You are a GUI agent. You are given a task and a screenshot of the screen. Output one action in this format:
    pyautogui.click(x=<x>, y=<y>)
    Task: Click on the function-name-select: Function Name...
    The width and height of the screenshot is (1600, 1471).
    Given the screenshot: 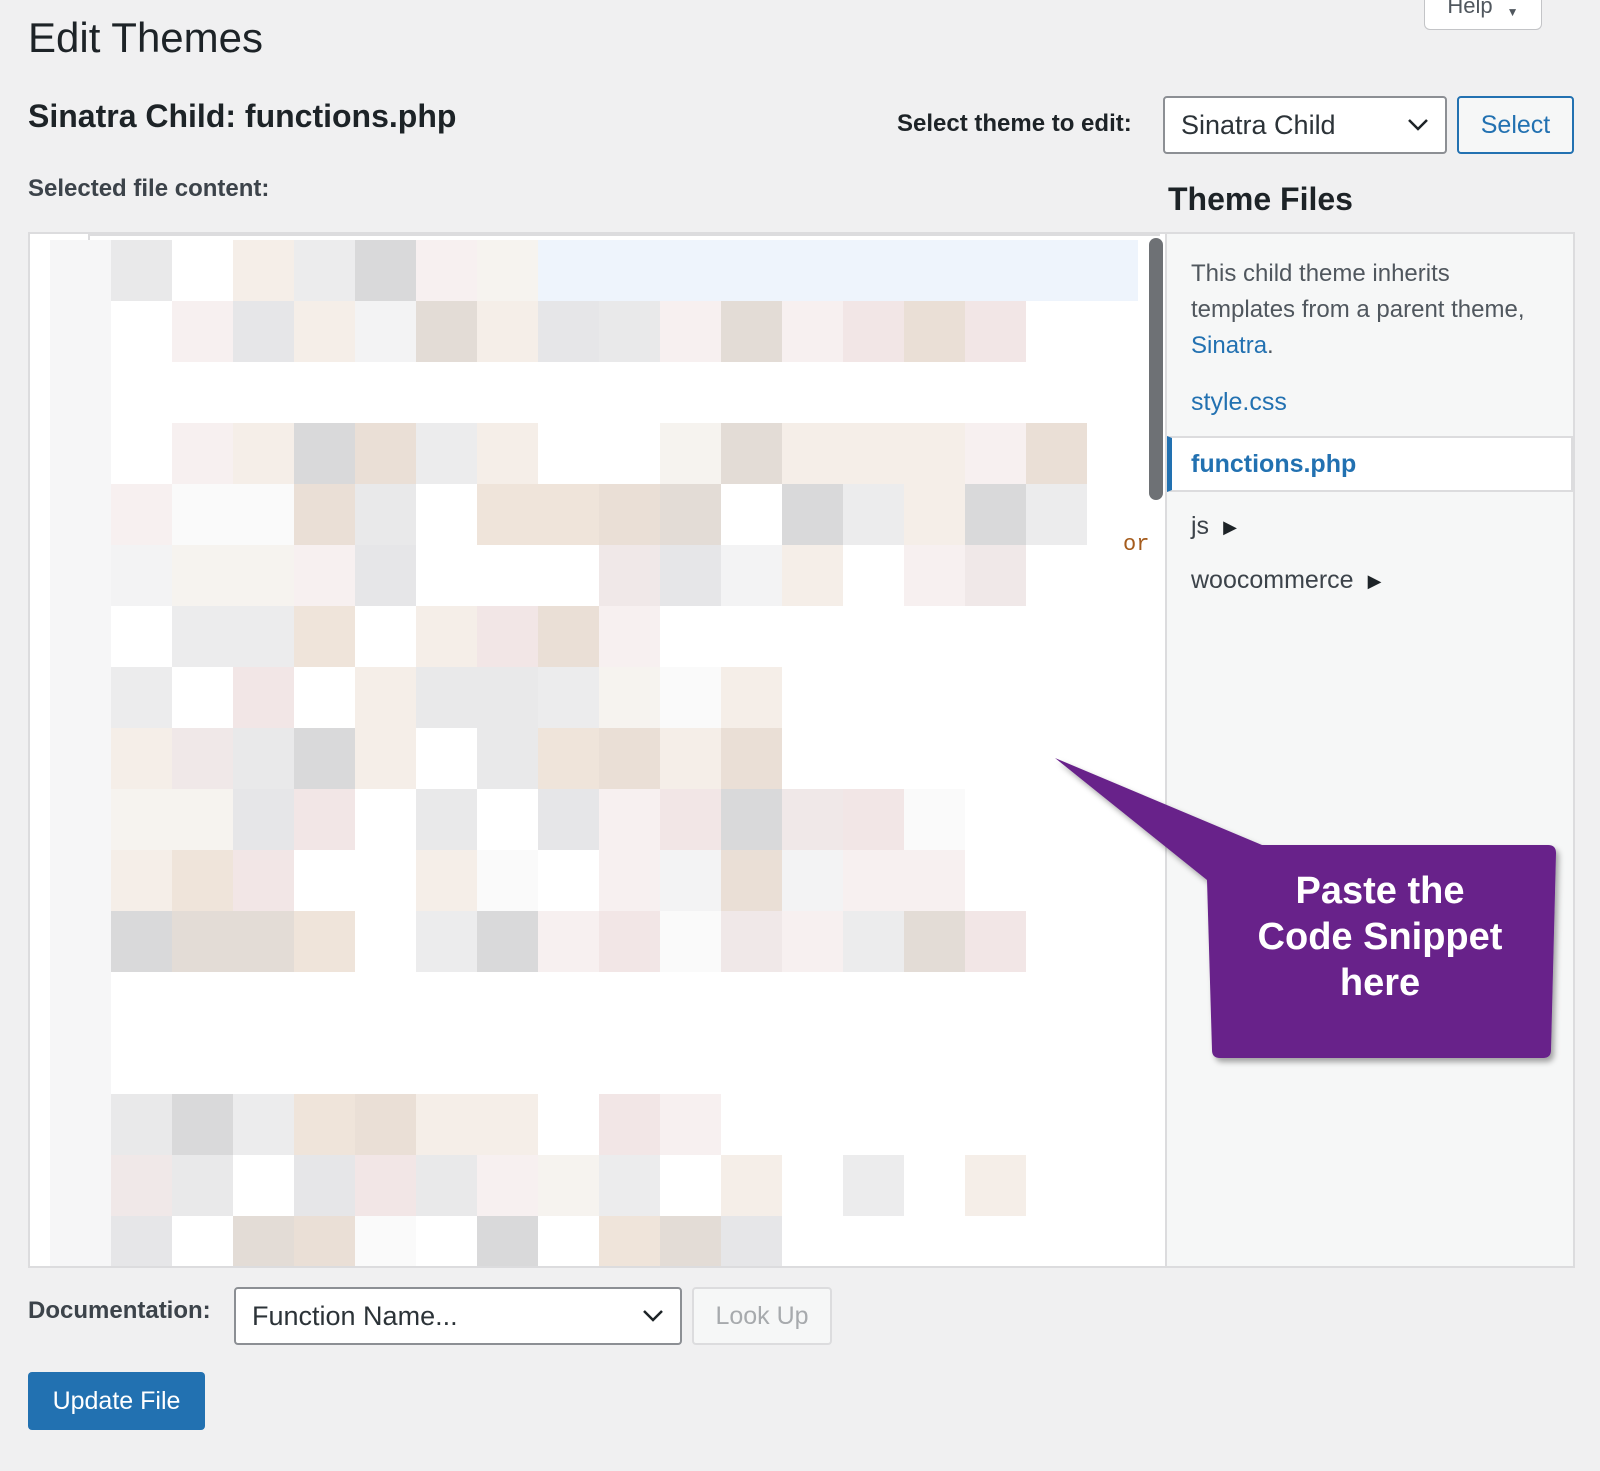 What is the action you would take?
    pyautogui.click(x=458, y=1316)
    